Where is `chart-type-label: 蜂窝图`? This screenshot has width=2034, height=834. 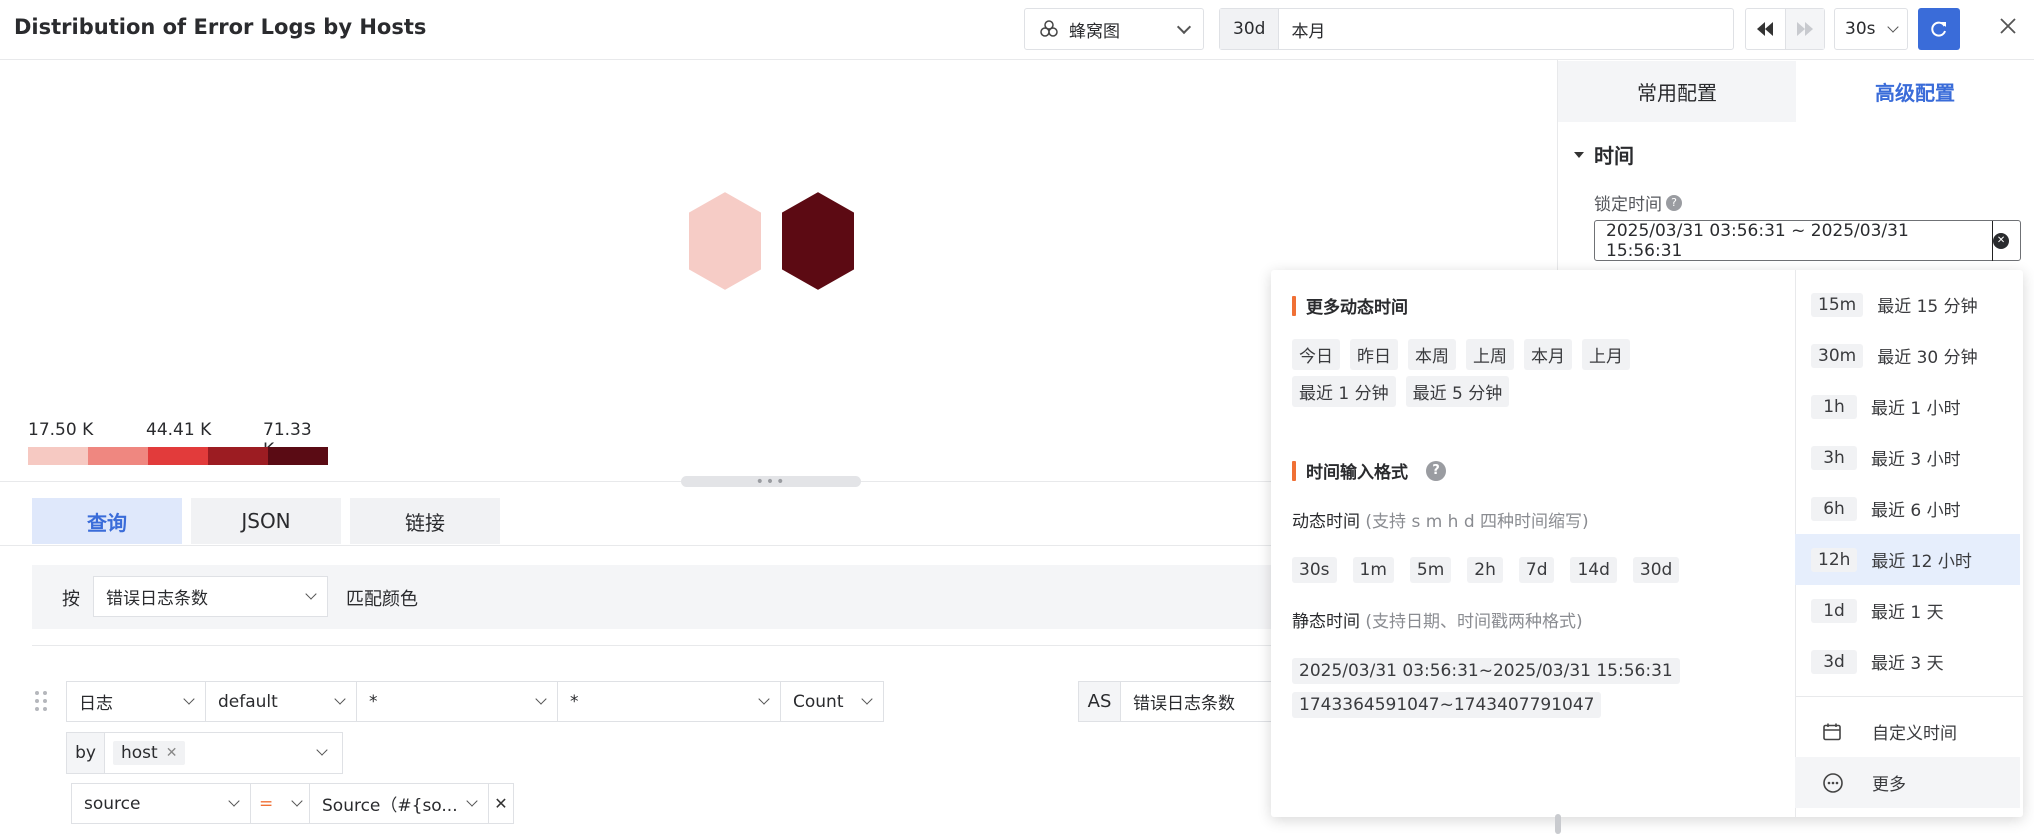
chart-type-label: 蜂窝图 is located at coordinates (1094, 31).